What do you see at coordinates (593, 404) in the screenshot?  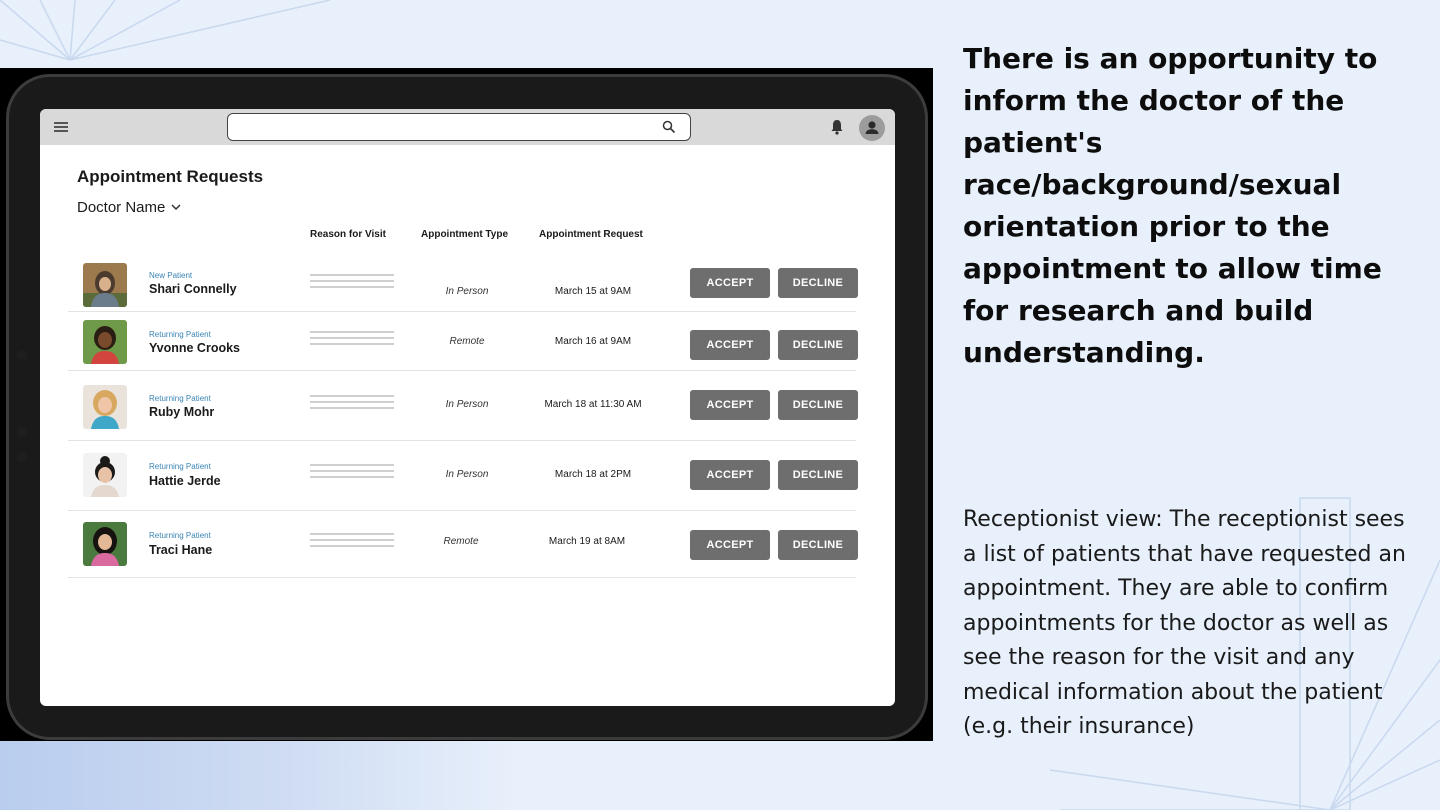 I see `appointment-request: March 18 at 11:30 AM` at bounding box center [593, 404].